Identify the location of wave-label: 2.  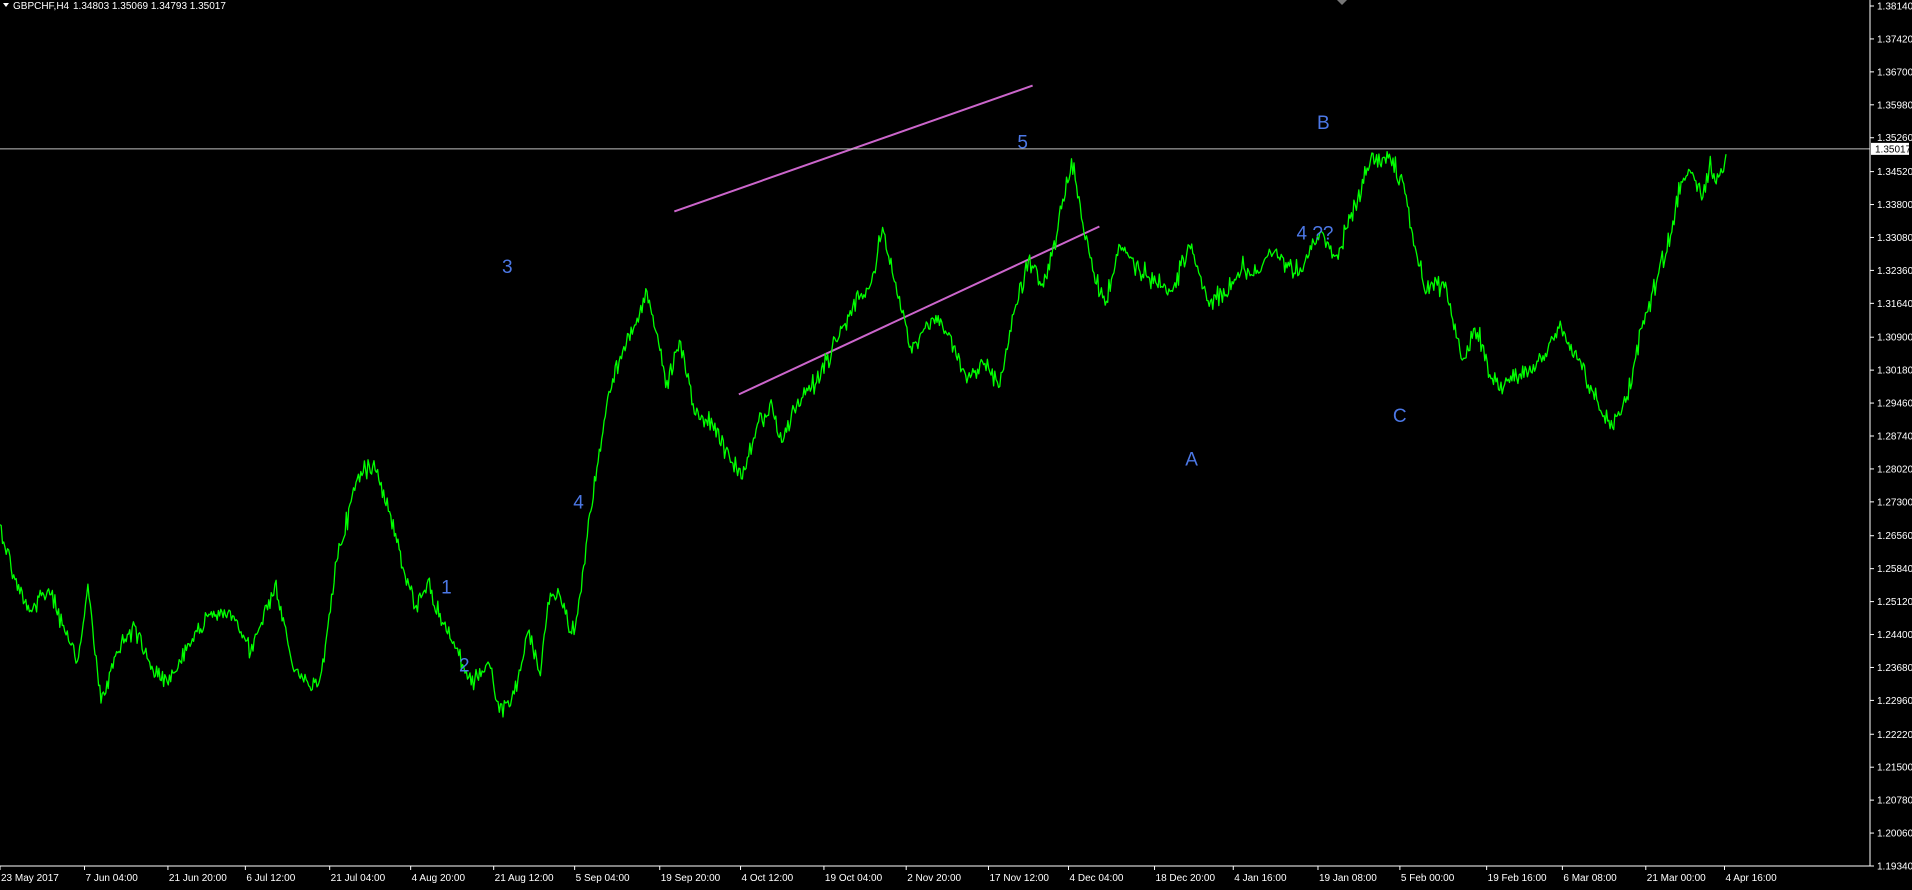
(464, 666).